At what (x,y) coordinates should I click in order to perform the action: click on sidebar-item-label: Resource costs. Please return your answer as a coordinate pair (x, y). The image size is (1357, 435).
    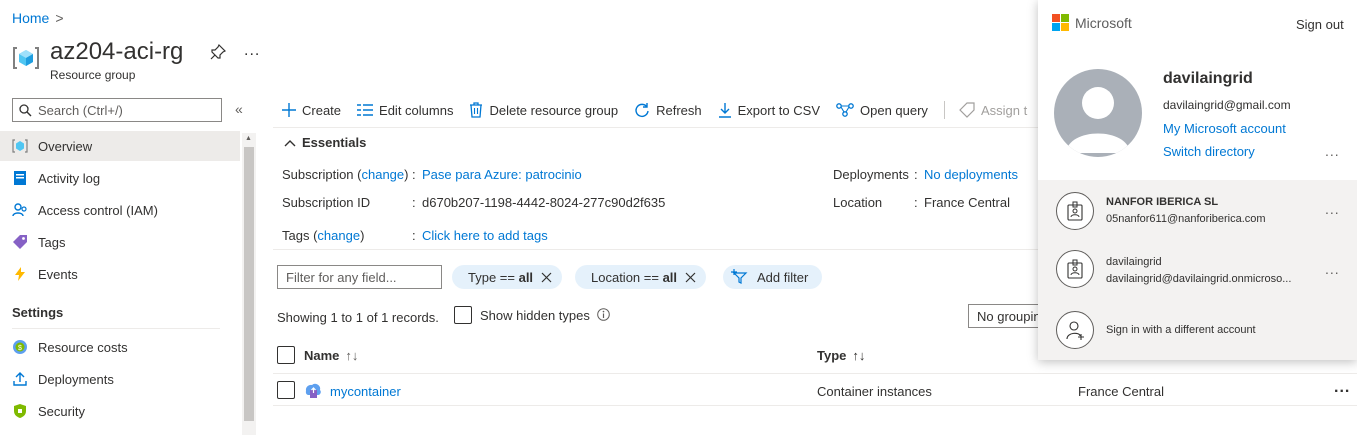
    Looking at the image, I should click on (83, 347).